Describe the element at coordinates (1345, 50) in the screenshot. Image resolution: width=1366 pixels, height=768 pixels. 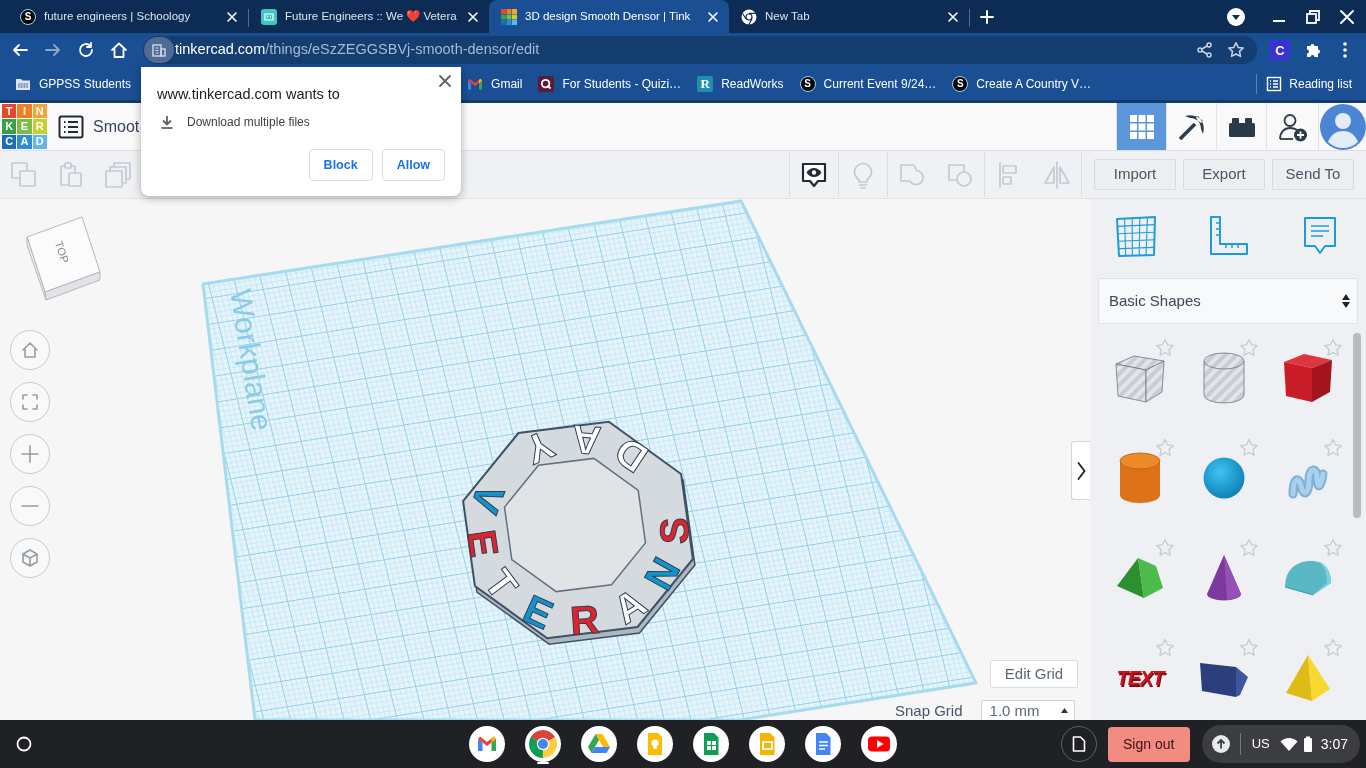
I see `more-menu-icon` at that location.